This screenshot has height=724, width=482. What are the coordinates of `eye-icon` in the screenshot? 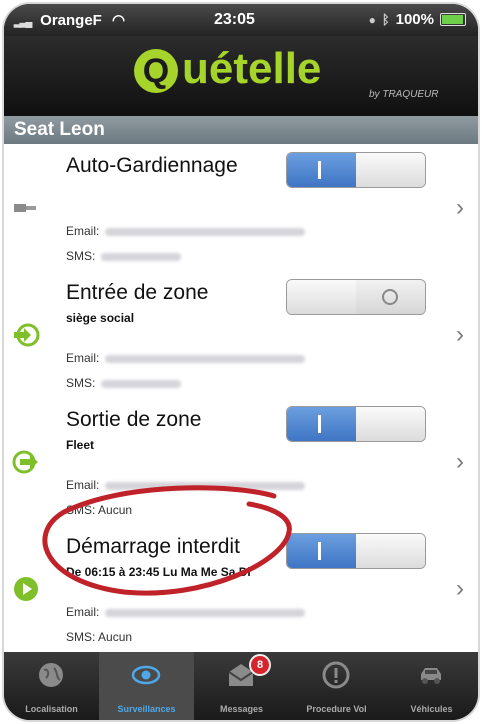 It's located at (146, 675).